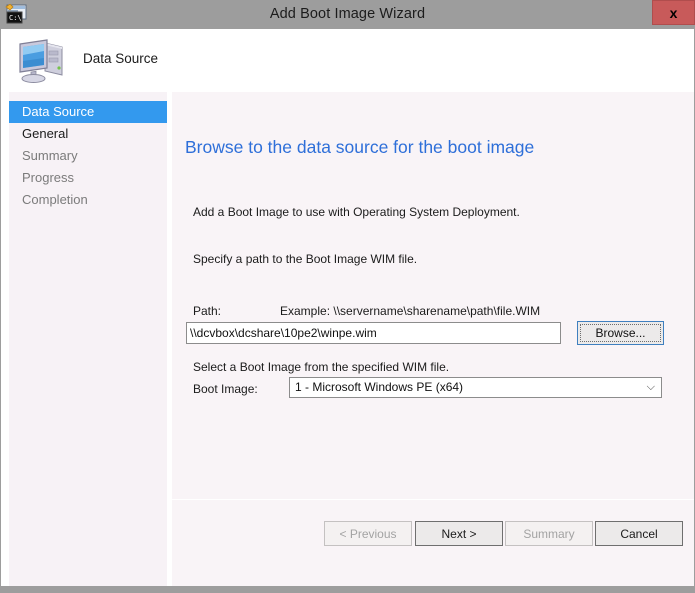  Describe the element at coordinates (373, 333) in the screenshot. I see `path-input` at that location.